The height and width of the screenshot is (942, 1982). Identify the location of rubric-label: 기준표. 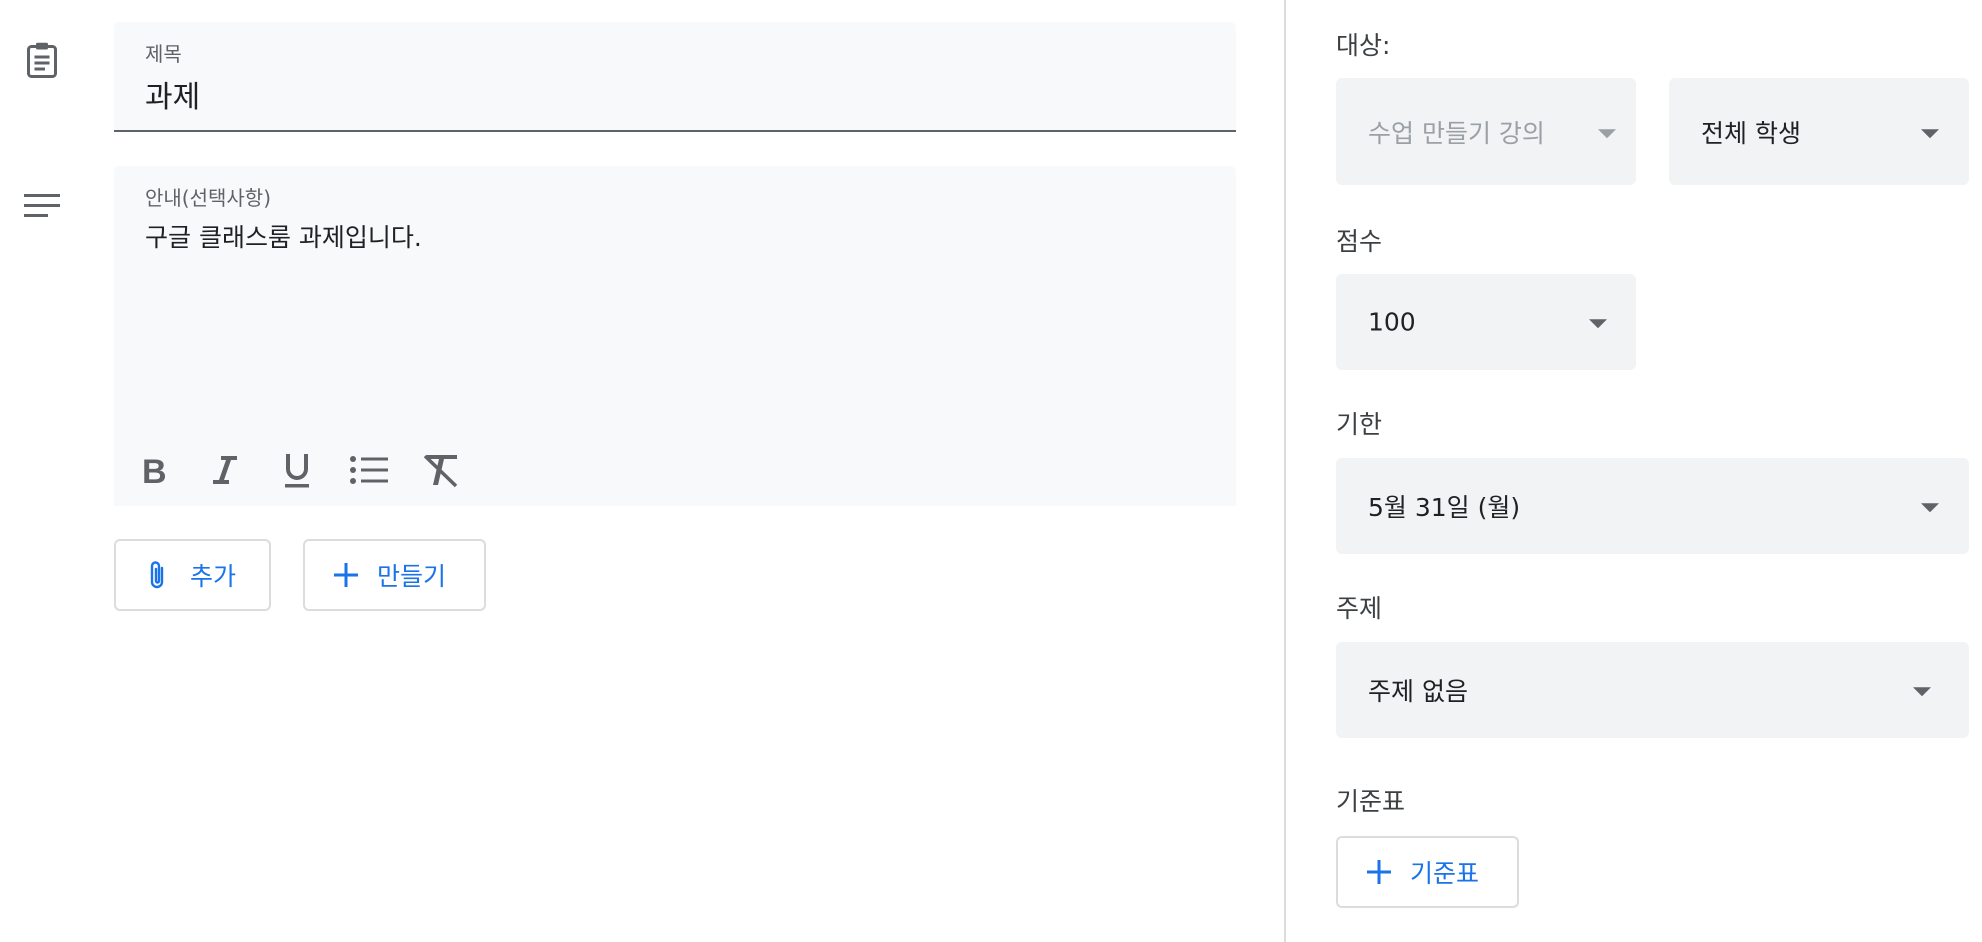
(1371, 801).